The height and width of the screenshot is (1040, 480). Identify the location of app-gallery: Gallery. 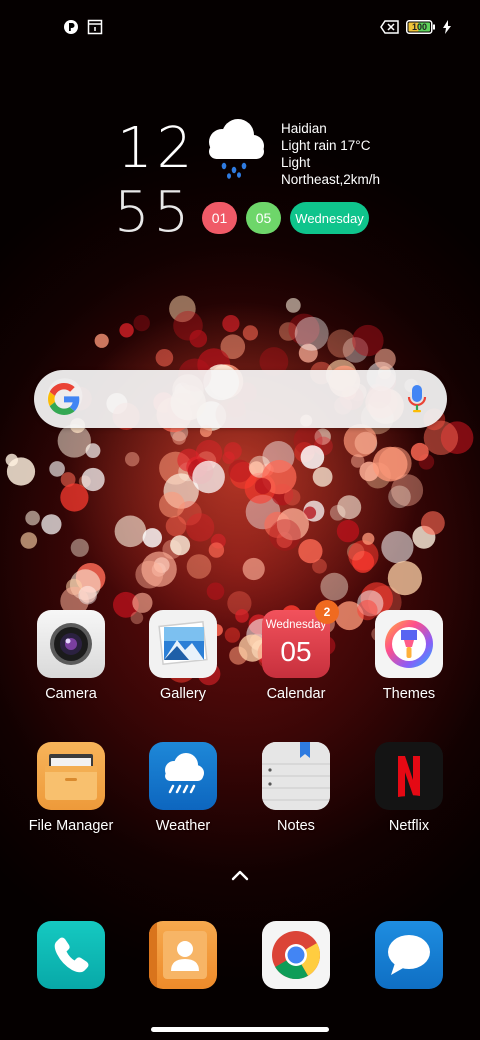
(183, 656).